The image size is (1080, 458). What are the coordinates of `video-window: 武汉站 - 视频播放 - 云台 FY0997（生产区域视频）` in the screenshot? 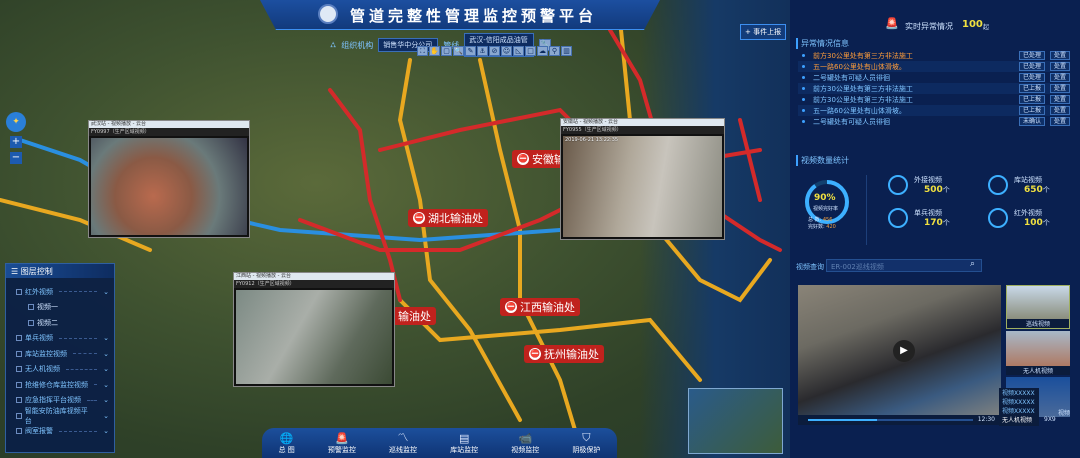 It's located at (169, 179).